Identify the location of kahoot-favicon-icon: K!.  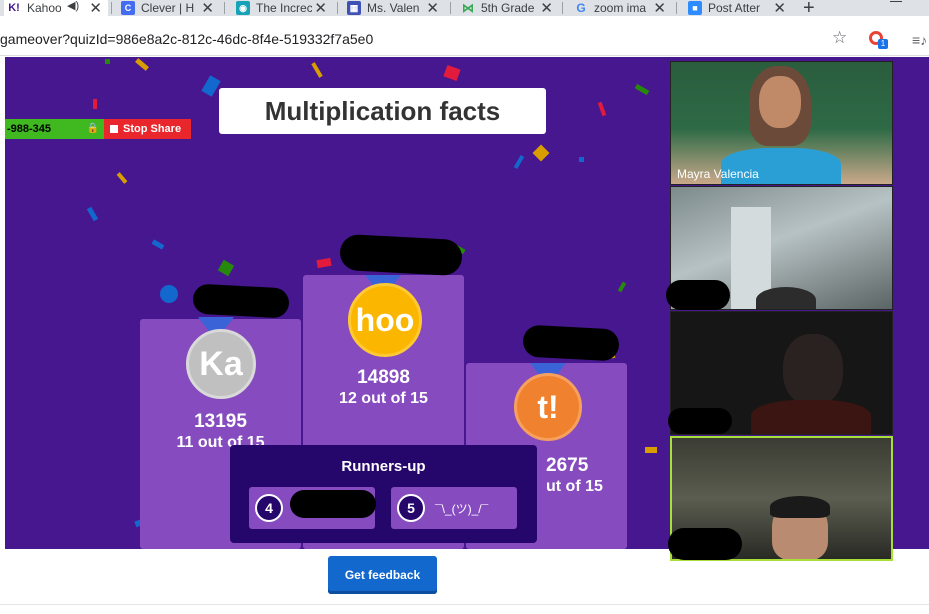
(14, 8).